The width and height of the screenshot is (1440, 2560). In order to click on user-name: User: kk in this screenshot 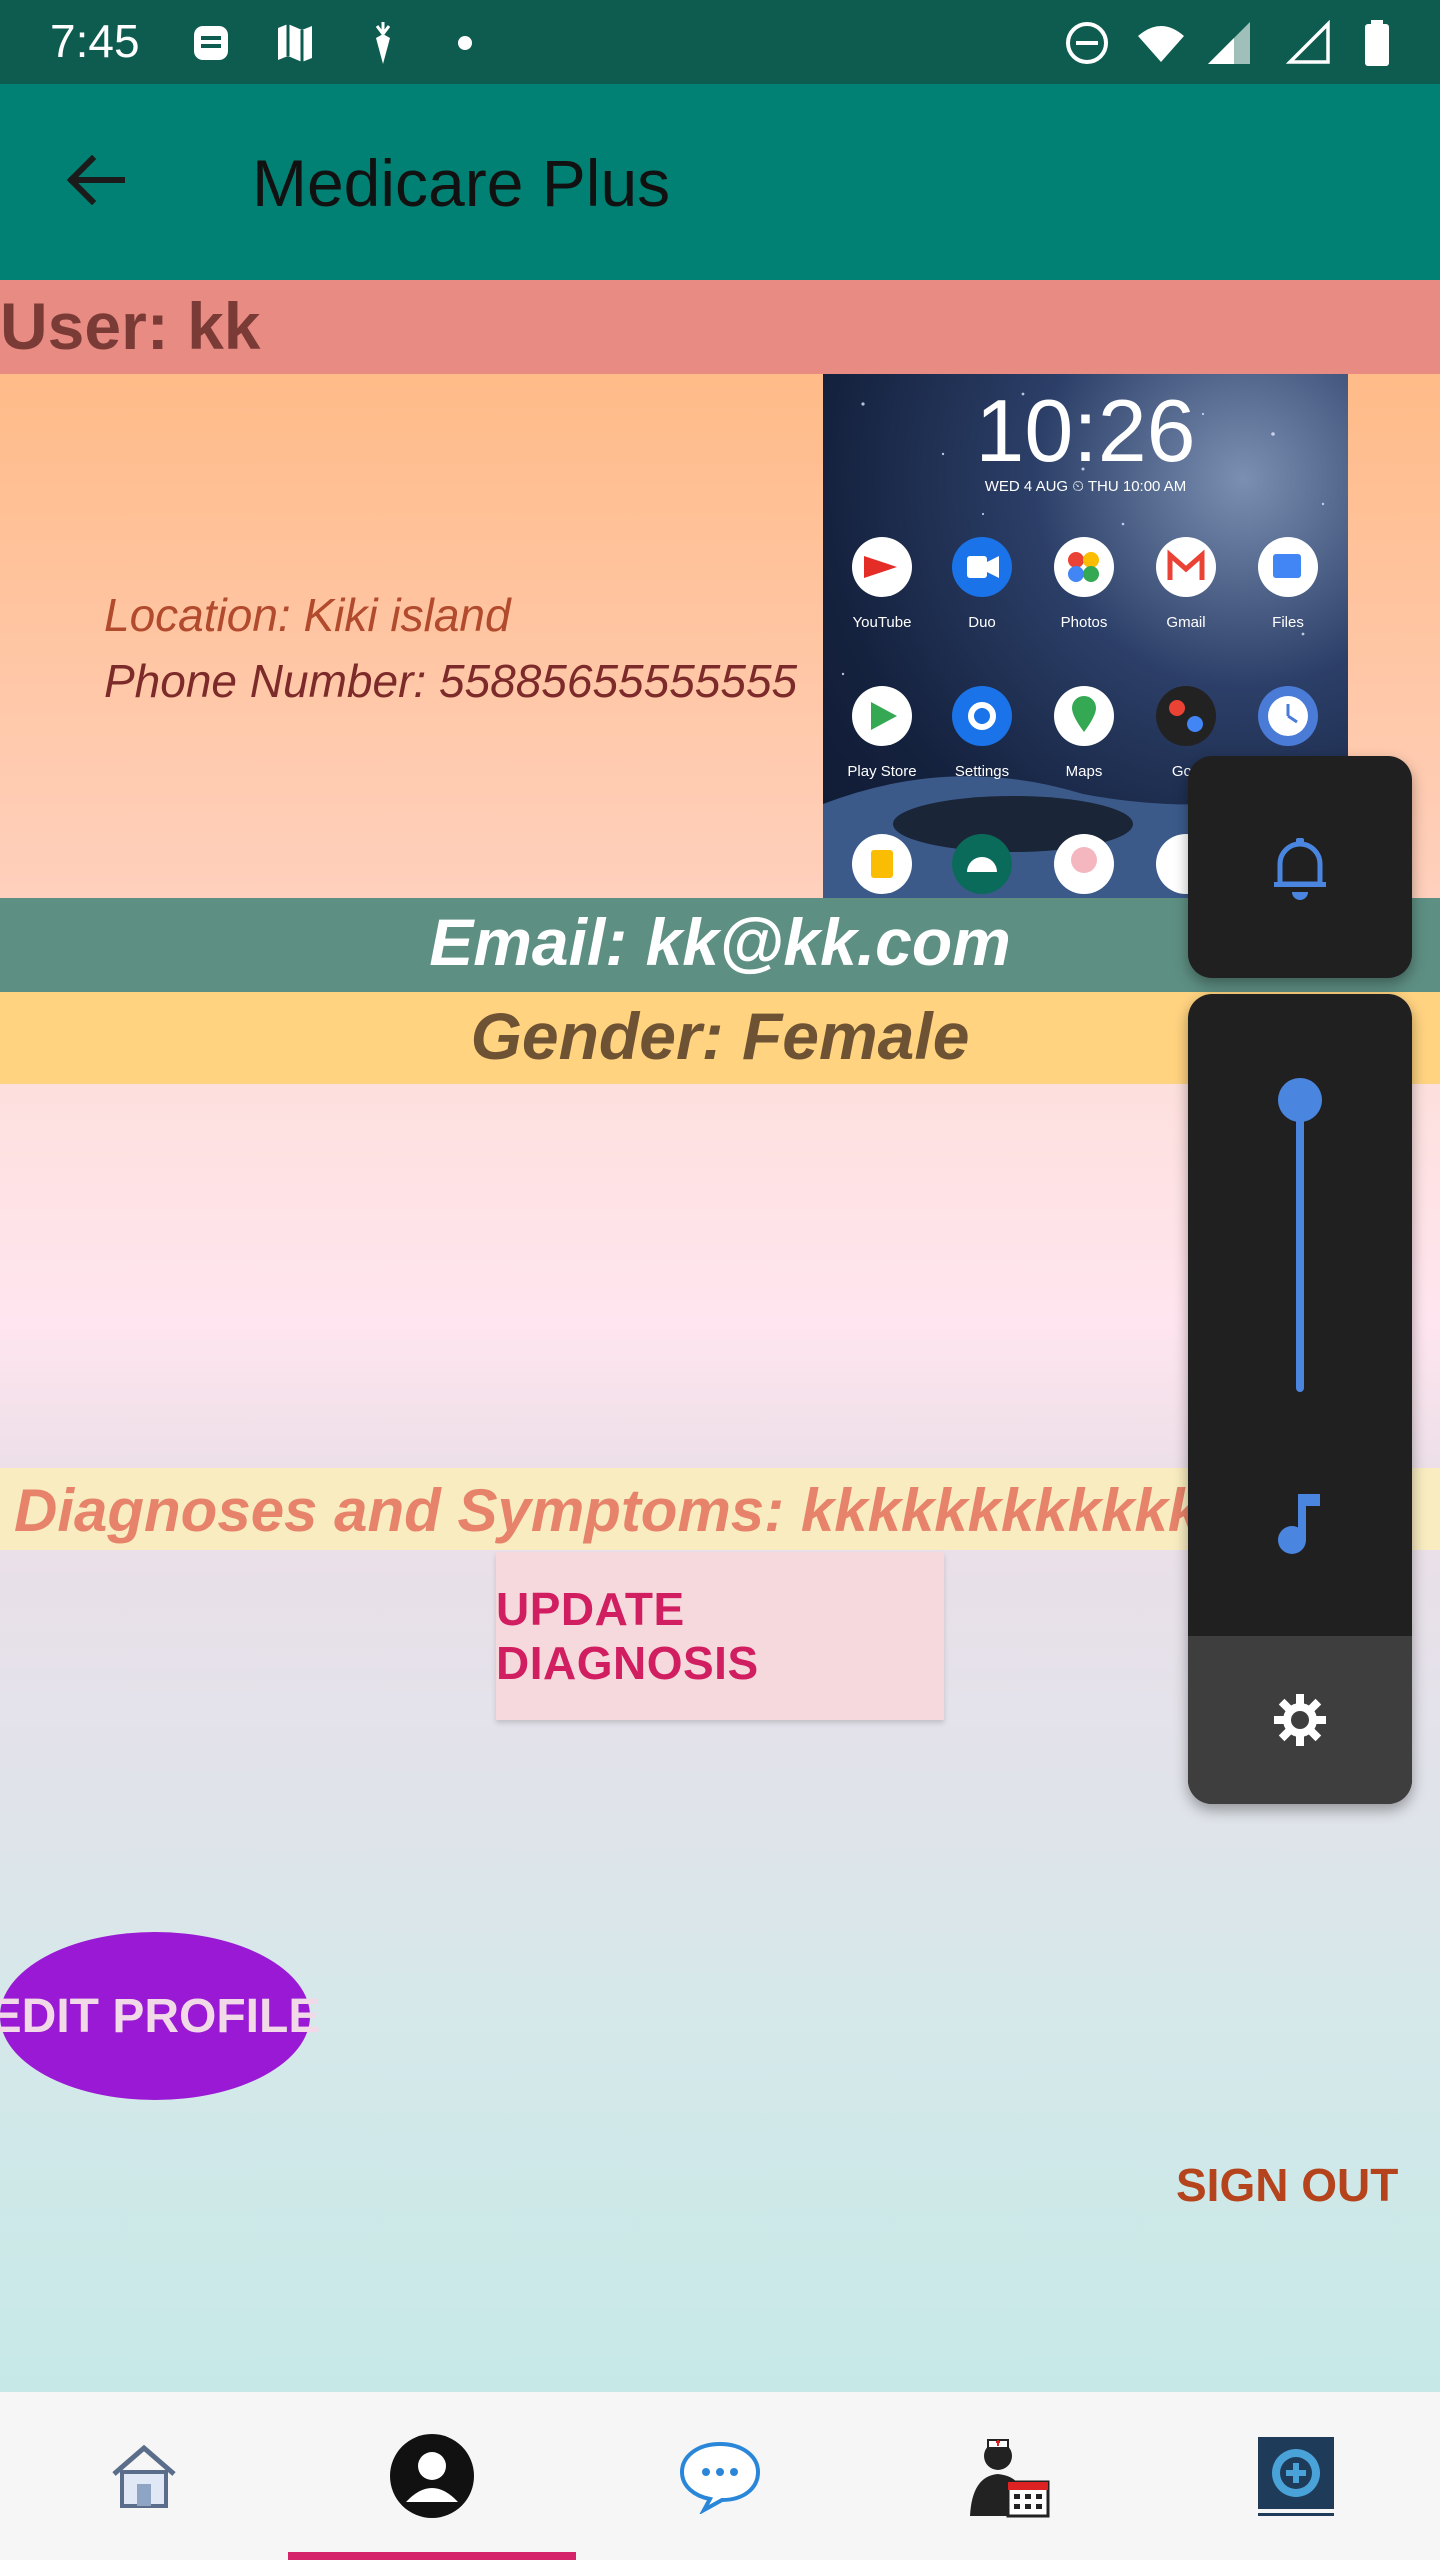, I will do `click(130, 326)`.